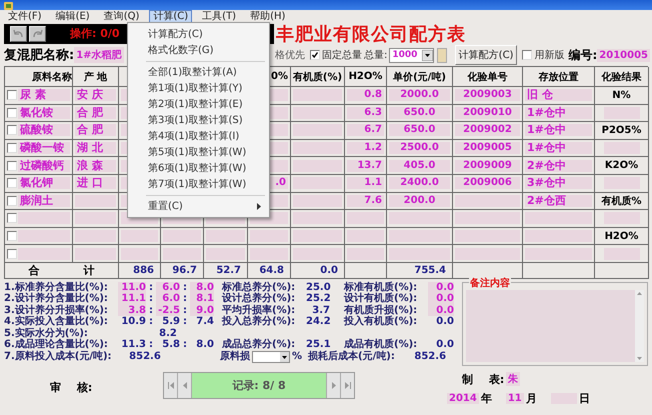 The height and width of the screenshot is (415, 652). Describe the element at coordinates (198, 120) in the screenshot. I see `menu-option: 第3项(1)取整计算(S)` at that location.